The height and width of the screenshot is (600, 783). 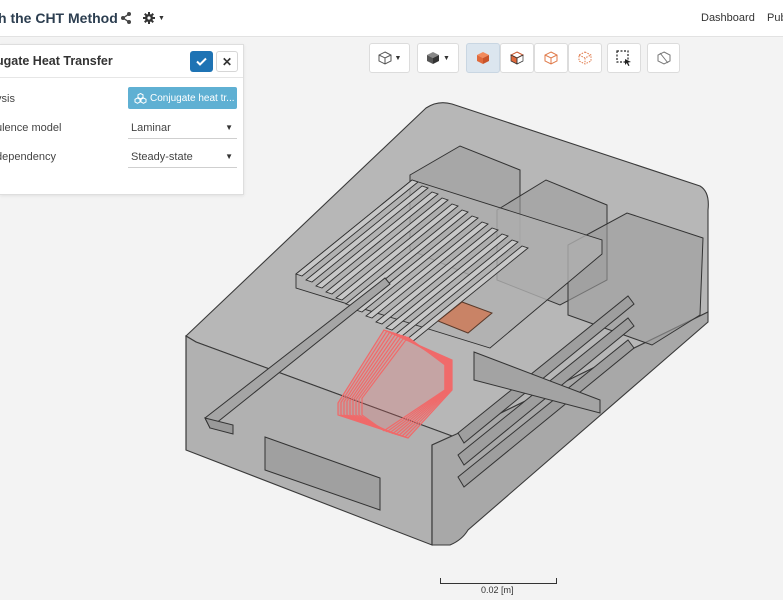 I want to click on cube-orange-icon, so click(x=483, y=58).